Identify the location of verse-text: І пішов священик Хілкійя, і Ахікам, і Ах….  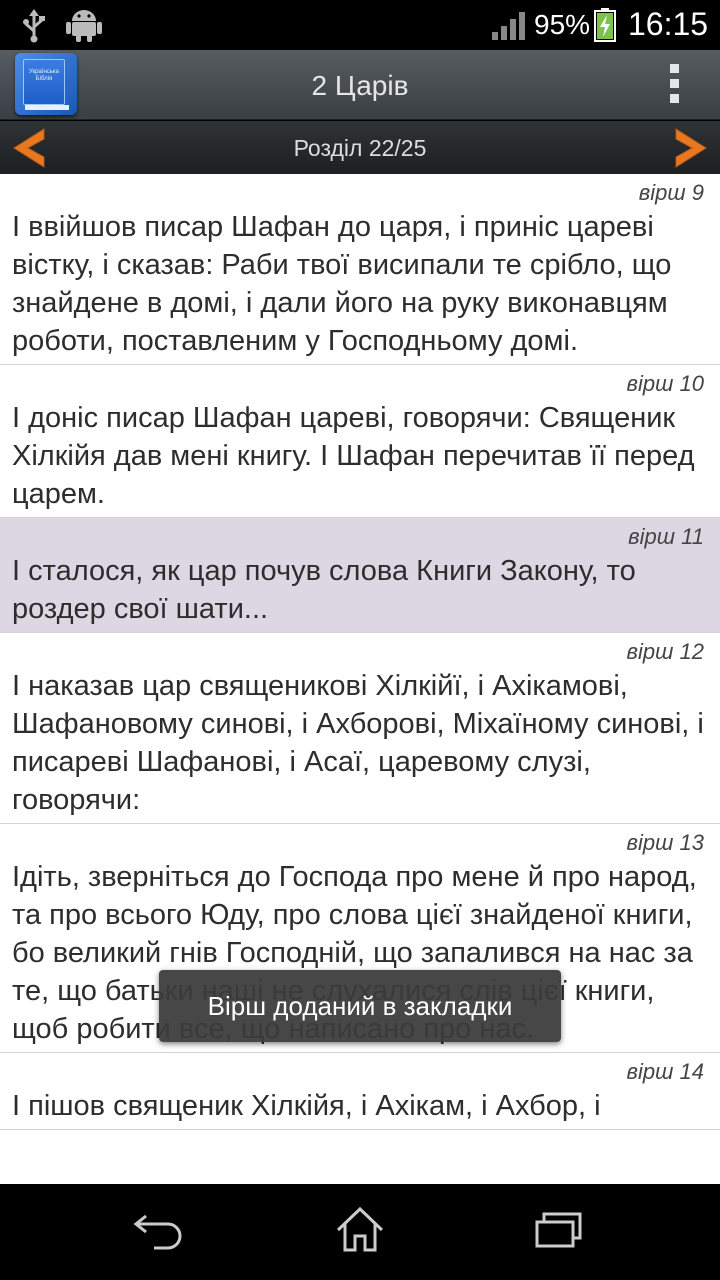
(306, 1106).